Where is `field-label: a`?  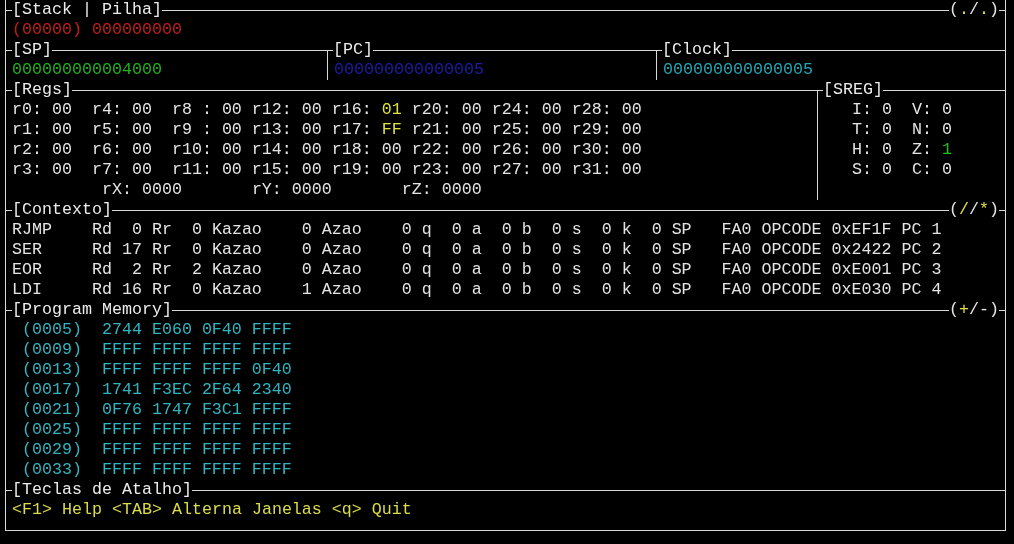 field-label: a is located at coordinates (476, 270).